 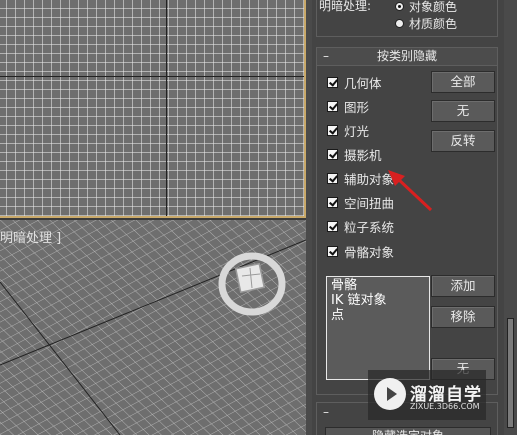 What do you see at coordinates (427, 395) in the screenshot?
I see `watermark: 溜溜自学 ZIXUE.3D66.COM` at bounding box center [427, 395].